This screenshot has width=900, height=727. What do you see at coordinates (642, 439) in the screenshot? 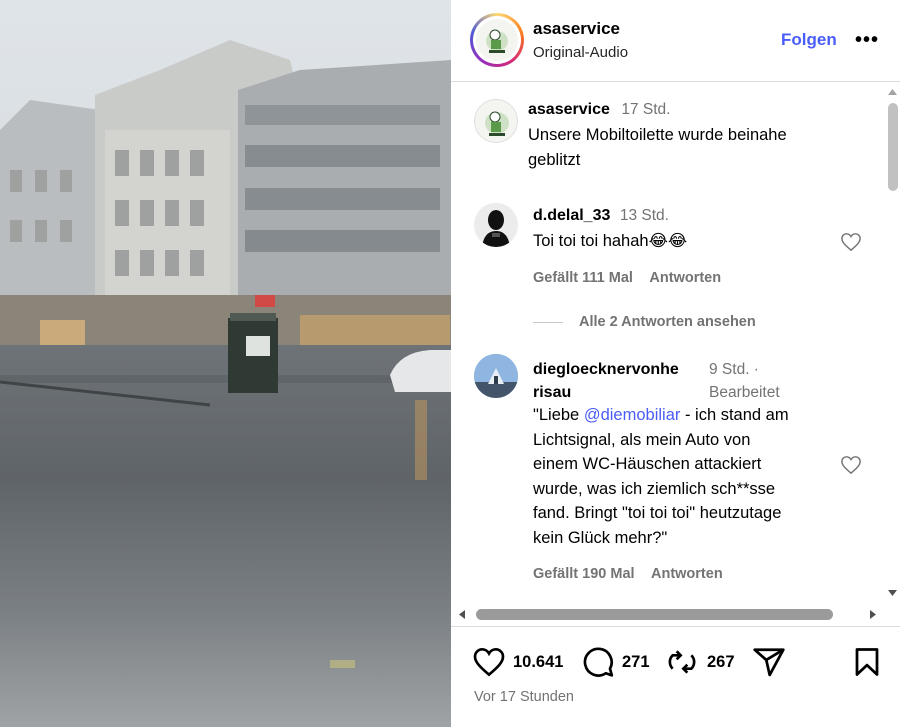
I see `comment-text-line: Lichtsignal, als mein Auto von` at bounding box center [642, 439].